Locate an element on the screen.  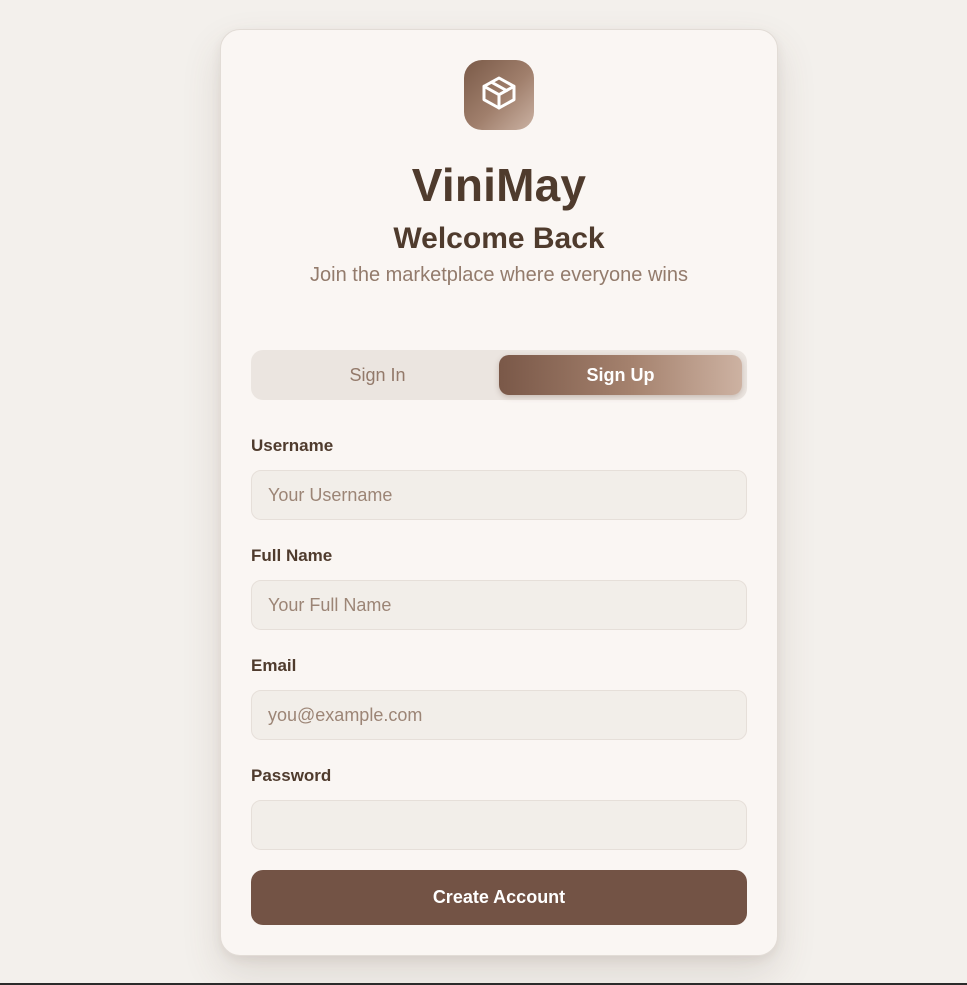
create-account-button: Create Account is located at coordinates (499, 897).